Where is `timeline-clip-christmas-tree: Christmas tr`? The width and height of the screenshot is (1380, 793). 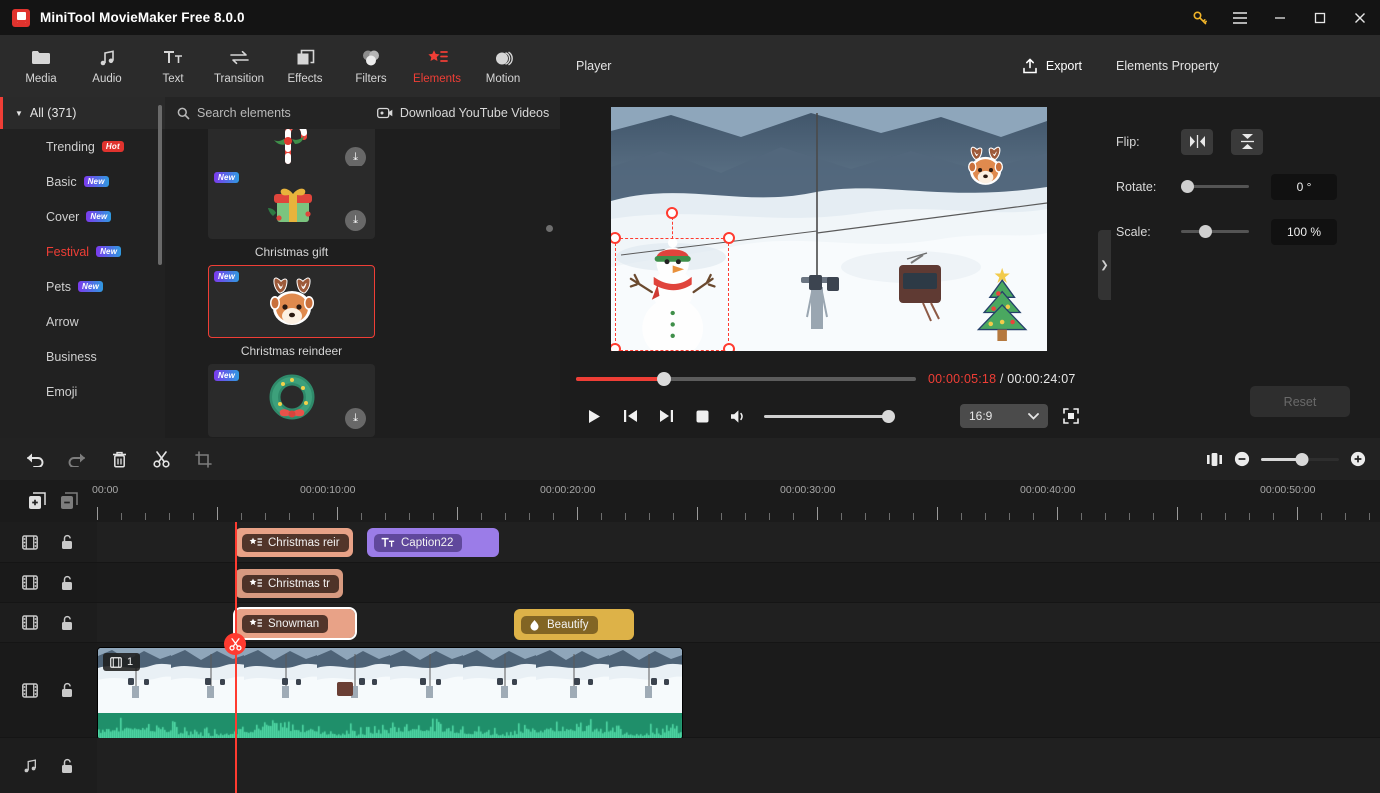
timeline-clip-christmas-tree: Christmas tr is located at coordinates (289, 583).